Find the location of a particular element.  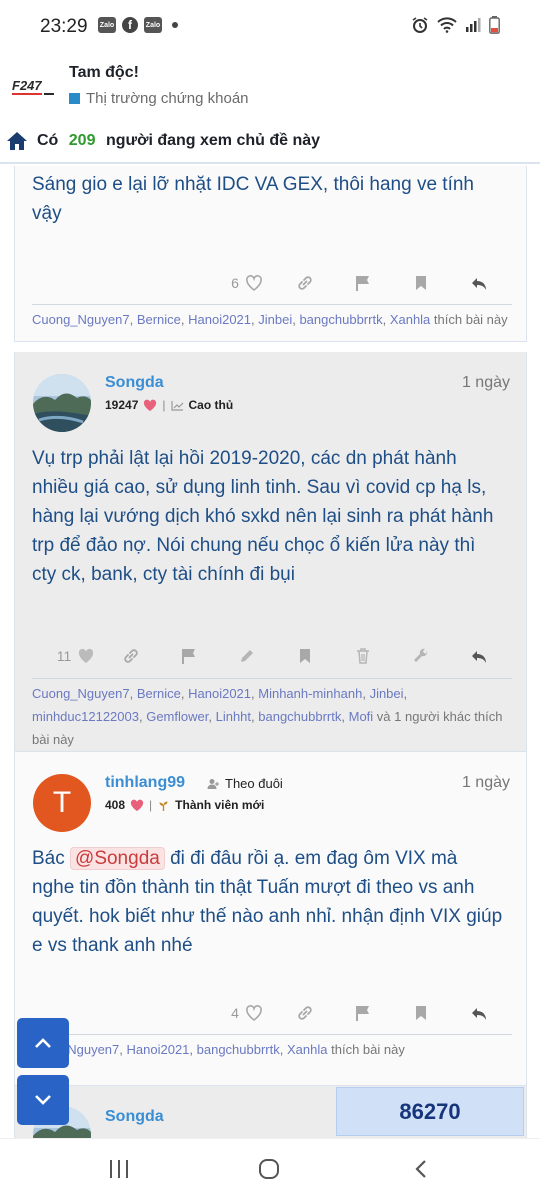

user-follow-icon is located at coordinates (213, 783).